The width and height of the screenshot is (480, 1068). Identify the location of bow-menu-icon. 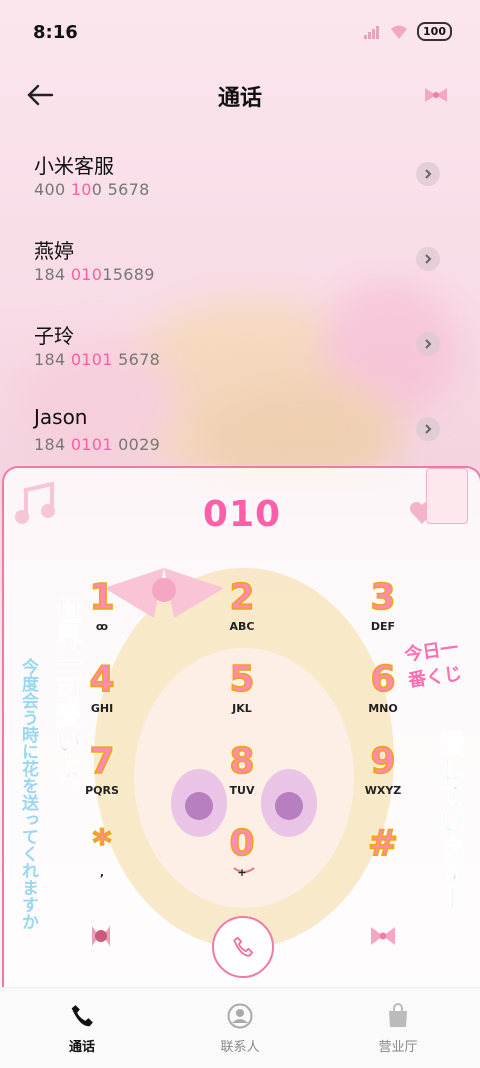
(383, 936).